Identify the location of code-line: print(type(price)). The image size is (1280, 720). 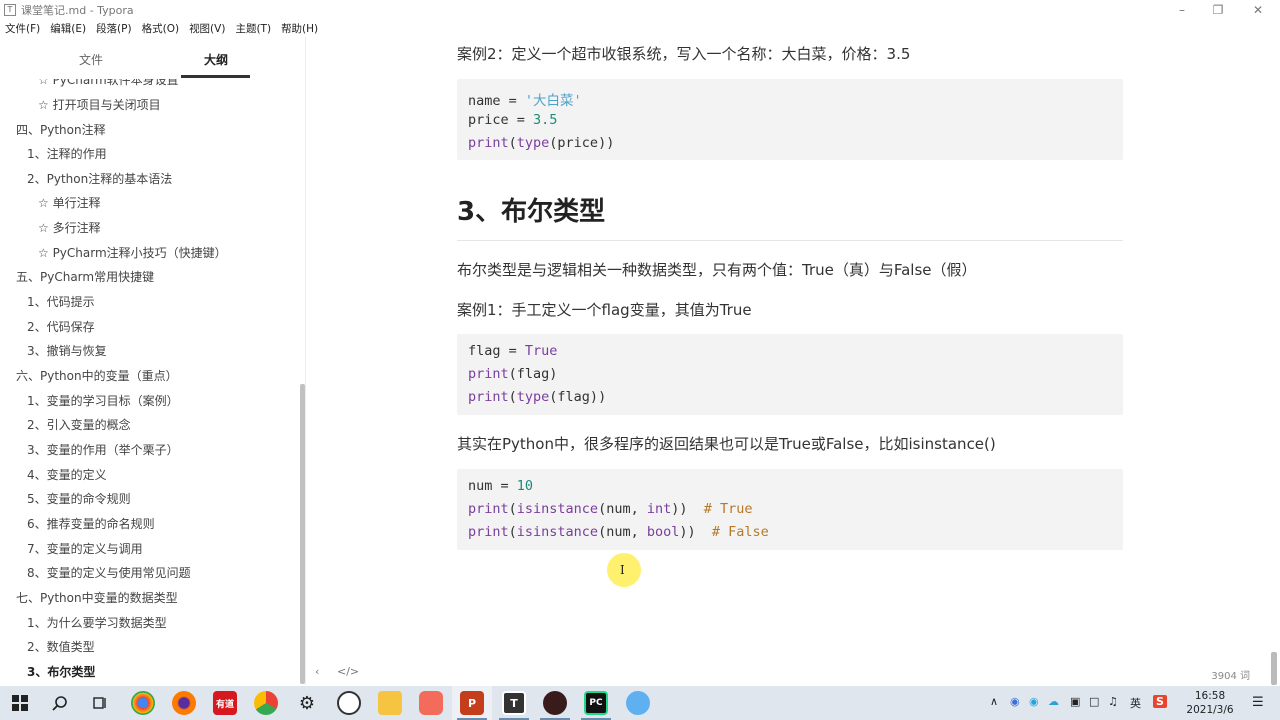
(541, 143).